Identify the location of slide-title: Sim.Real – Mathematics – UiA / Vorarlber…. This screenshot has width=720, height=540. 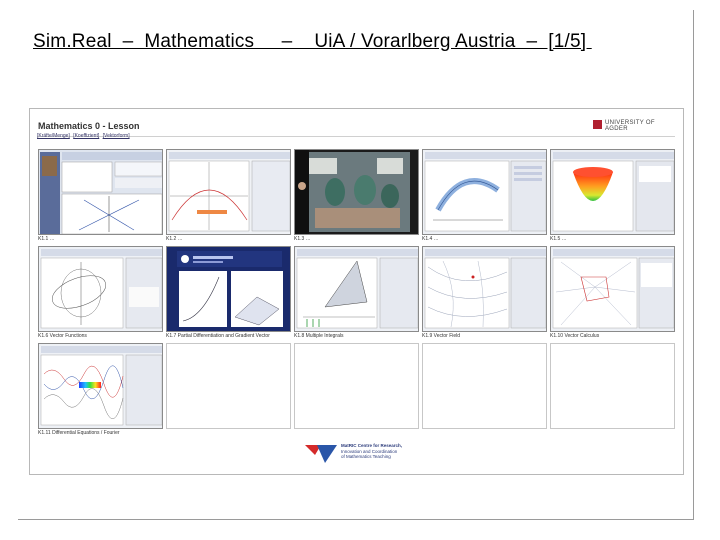
(312, 41).